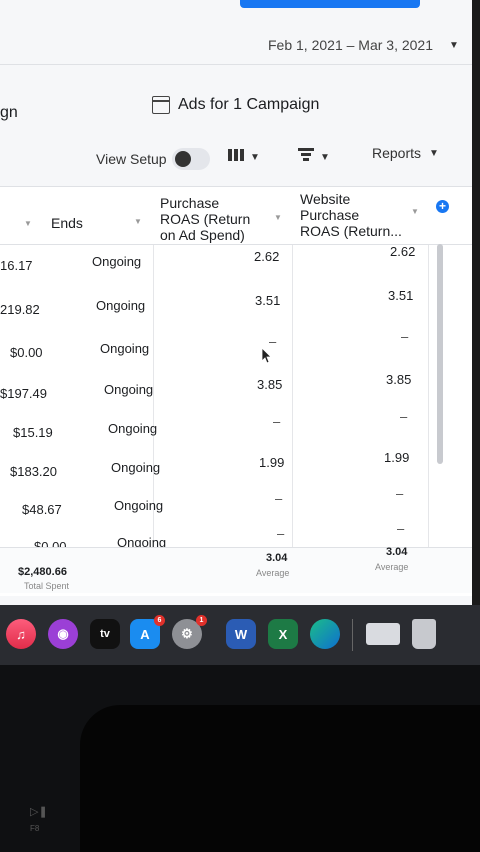 Image resolution: width=480 pixels, height=852 pixels. I want to click on website-roas-cell: 2.62, so click(403, 251).